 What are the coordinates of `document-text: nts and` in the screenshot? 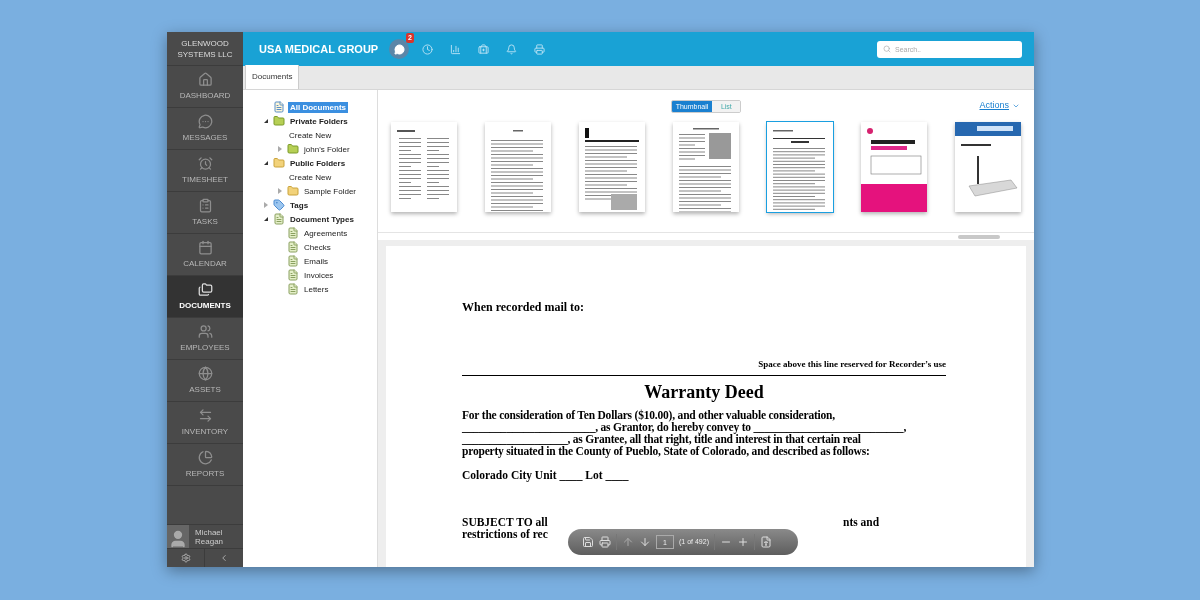 It's located at (861, 521).